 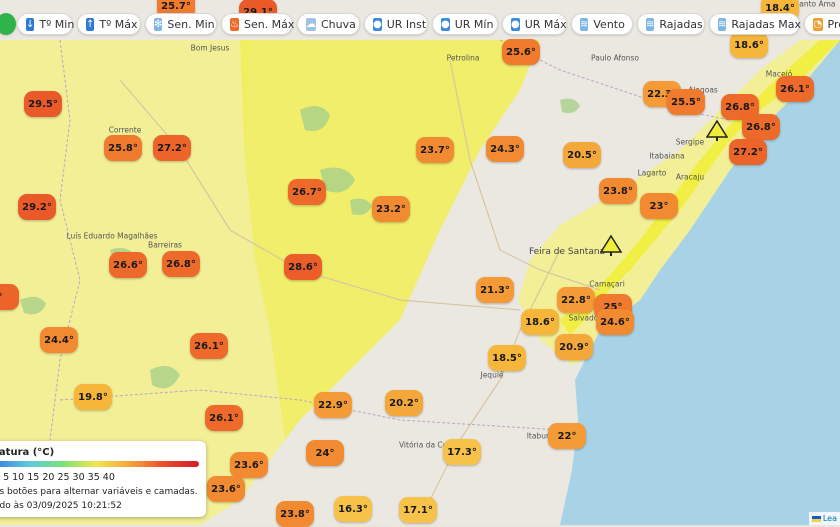 I want to click on layer-button-label: Tº Min, so click(x=56, y=24).